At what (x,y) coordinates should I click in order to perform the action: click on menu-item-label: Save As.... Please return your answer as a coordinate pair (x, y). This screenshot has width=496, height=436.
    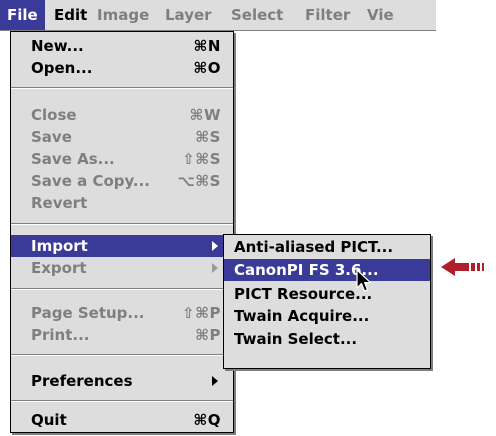
    Looking at the image, I should click on (73, 159).